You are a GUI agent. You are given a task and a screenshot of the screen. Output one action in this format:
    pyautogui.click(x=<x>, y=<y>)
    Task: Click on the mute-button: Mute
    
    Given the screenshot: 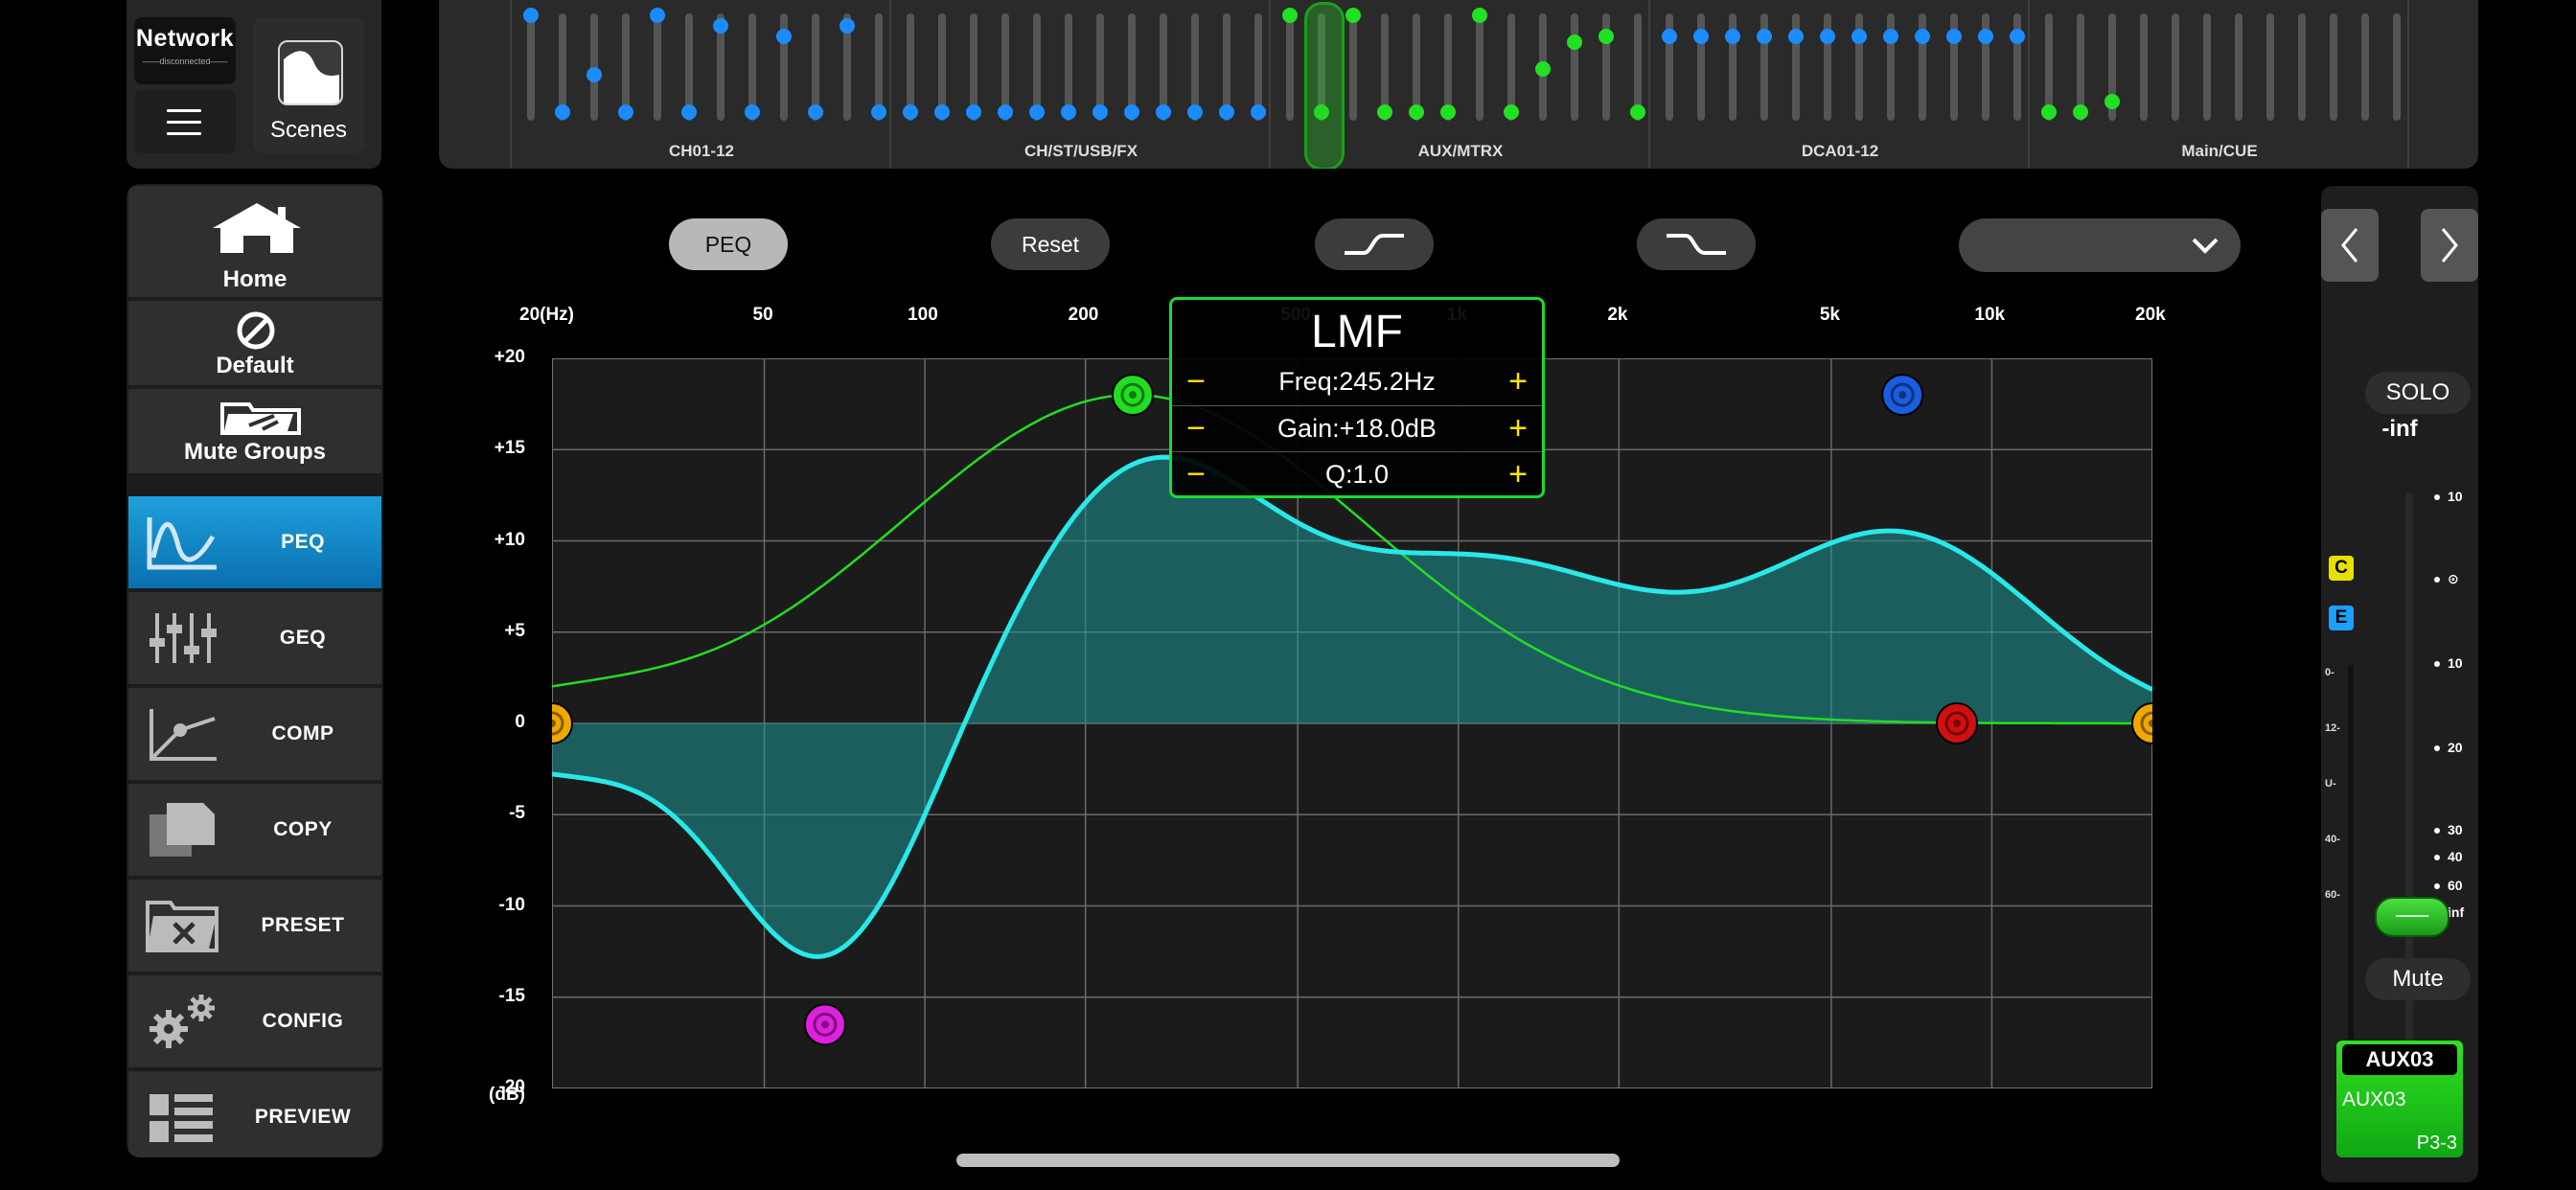 What is the action you would take?
    pyautogui.click(x=2418, y=979)
    